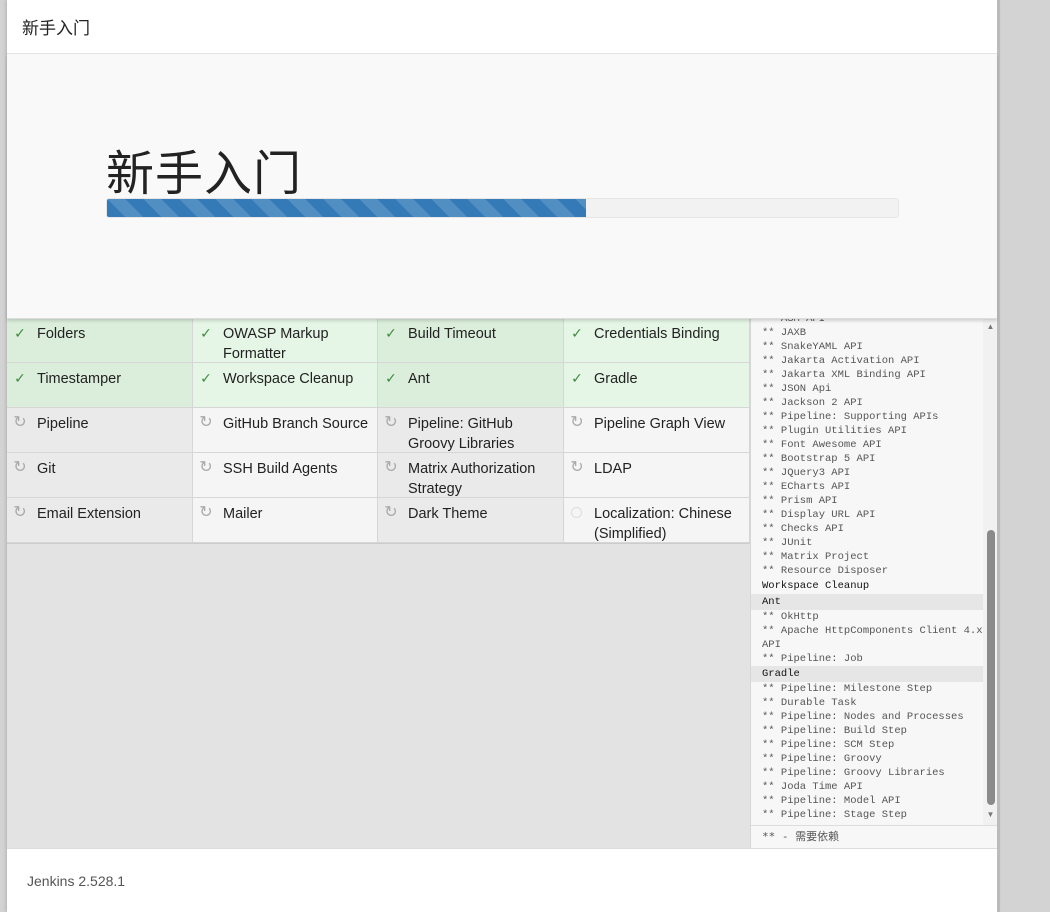 Image resolution: width=1050 pixels, height=912 pixels. I want to click on plugin-item: ↻ SSH Build Agents, so click(285, 475).